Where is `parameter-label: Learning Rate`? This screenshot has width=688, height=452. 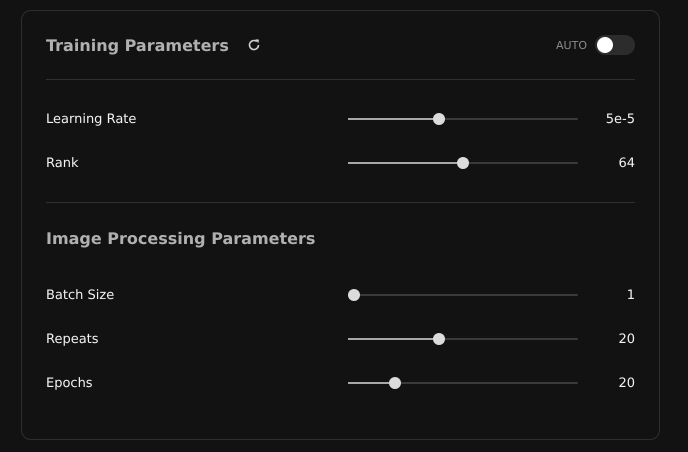 parameter-label: Learning Rate is located at coordinates (92, 119).